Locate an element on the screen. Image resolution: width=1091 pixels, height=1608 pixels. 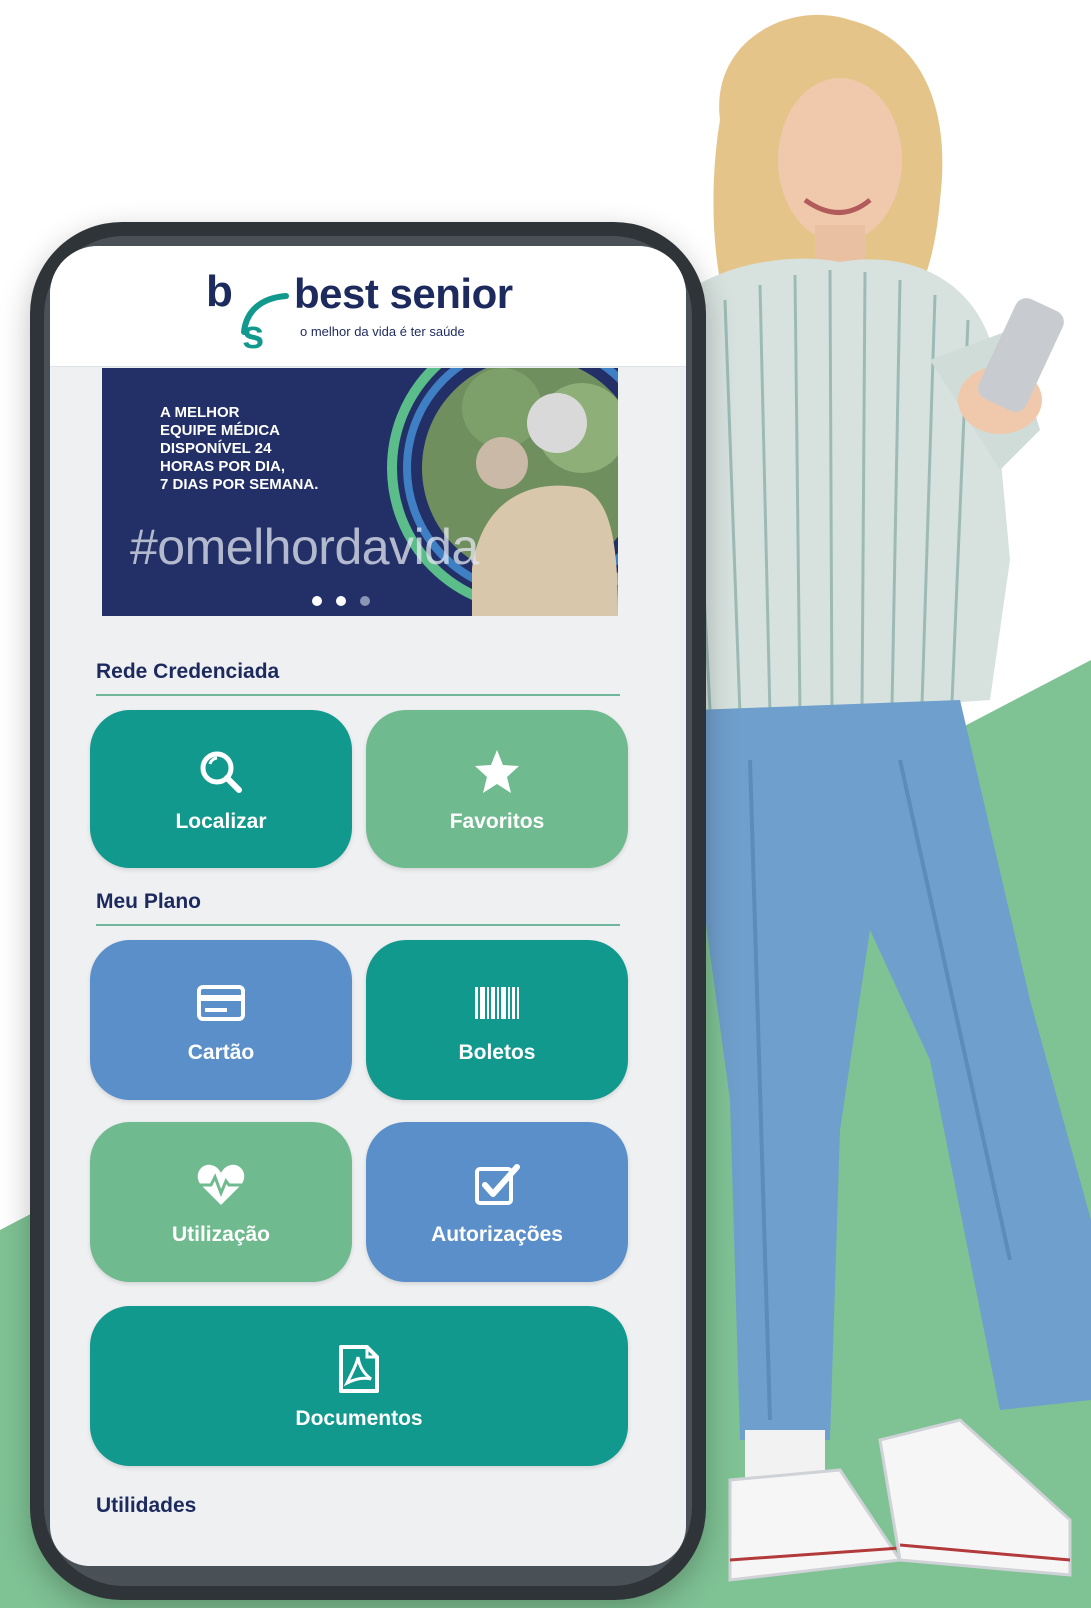
star-icon is located at coordinates (497, 771).